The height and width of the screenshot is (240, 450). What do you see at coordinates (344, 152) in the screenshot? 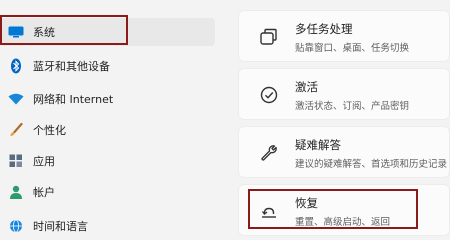
I see `troubleshoot-card: 疑难解答 建议的疑难解答、首选项和历史记录` at bounding box center [344, 152].